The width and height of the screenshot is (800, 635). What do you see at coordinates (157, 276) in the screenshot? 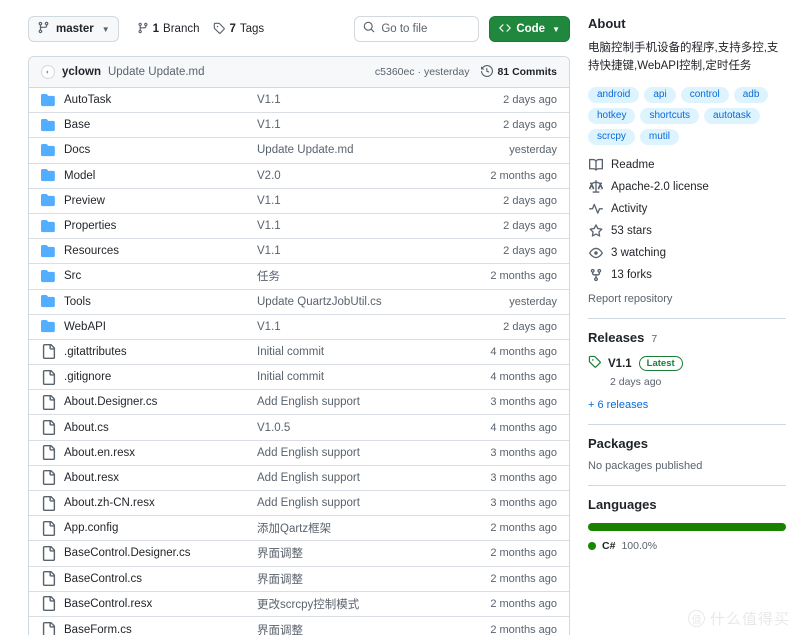
I see `file-name: Src` at bounding box center [157, 276].